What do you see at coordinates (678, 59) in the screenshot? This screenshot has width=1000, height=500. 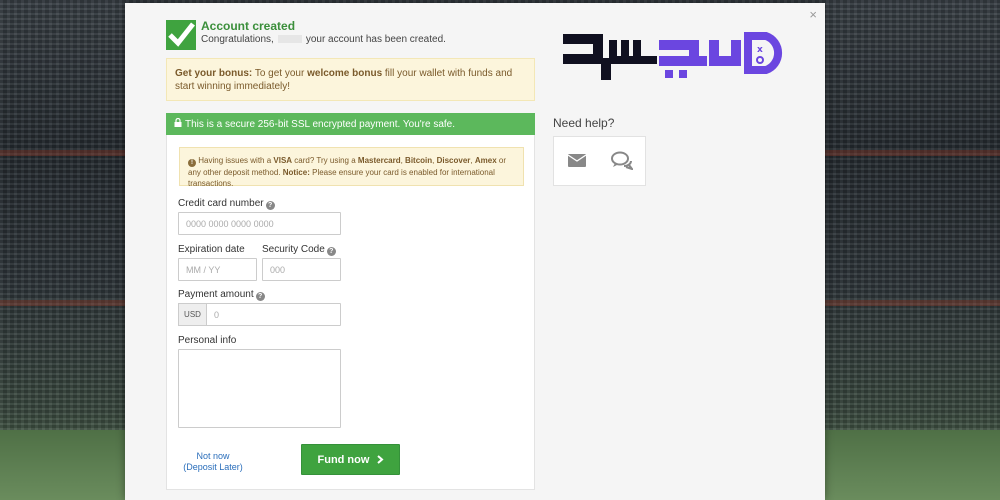 I see `brand-logo: x` at bounding box center [678, 59].